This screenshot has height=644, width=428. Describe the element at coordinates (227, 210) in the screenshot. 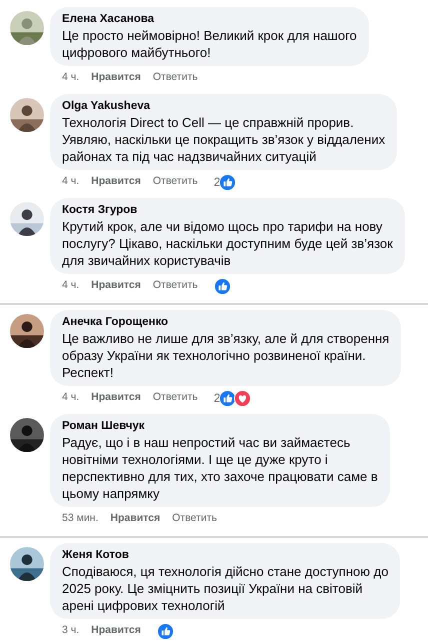

I see `author-name: Костя Згуров` at that location.